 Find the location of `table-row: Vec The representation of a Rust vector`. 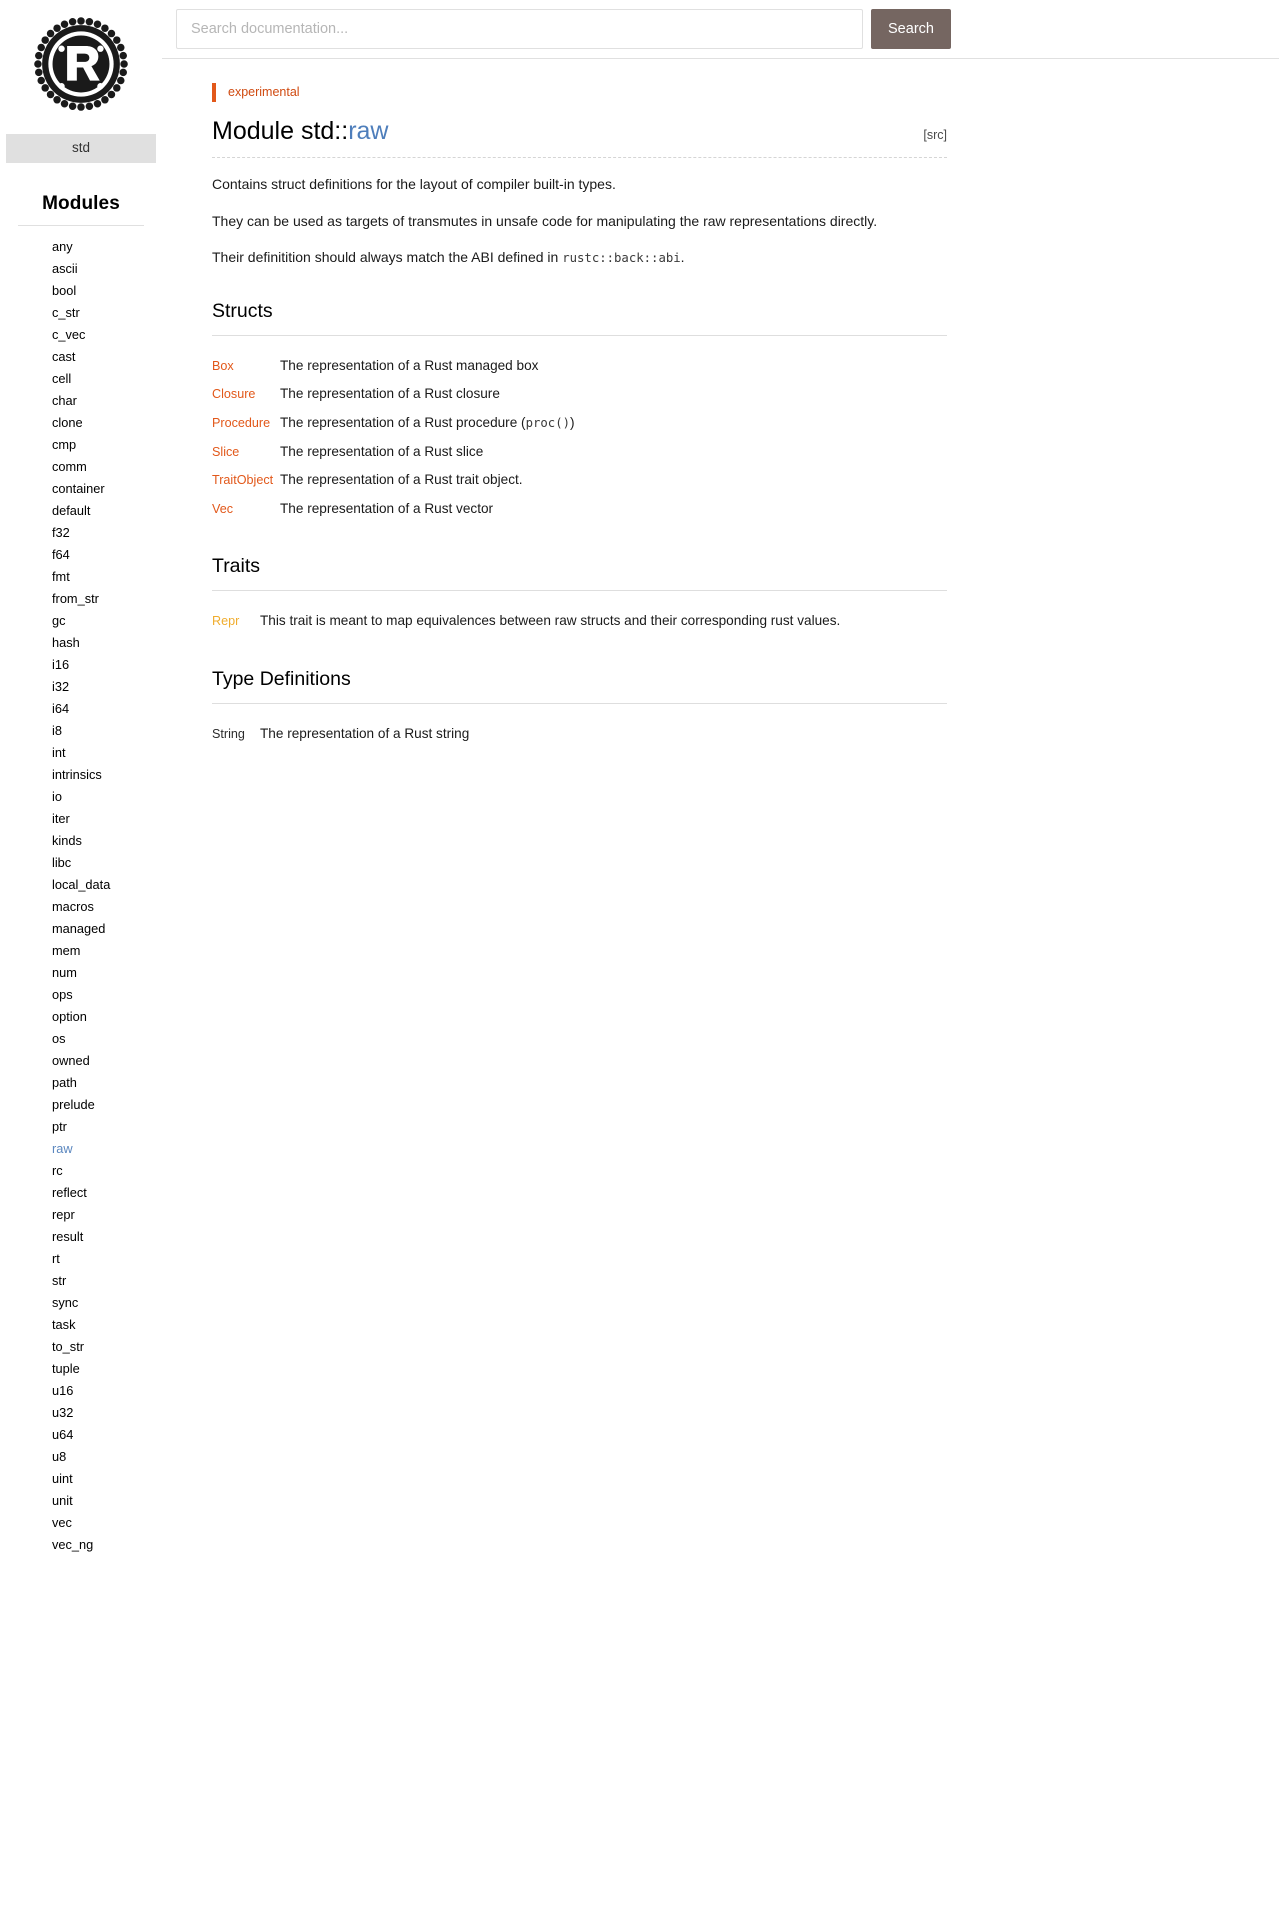

table-row: Vec The representation of a Rust vector is located at coordinates (579, 509).